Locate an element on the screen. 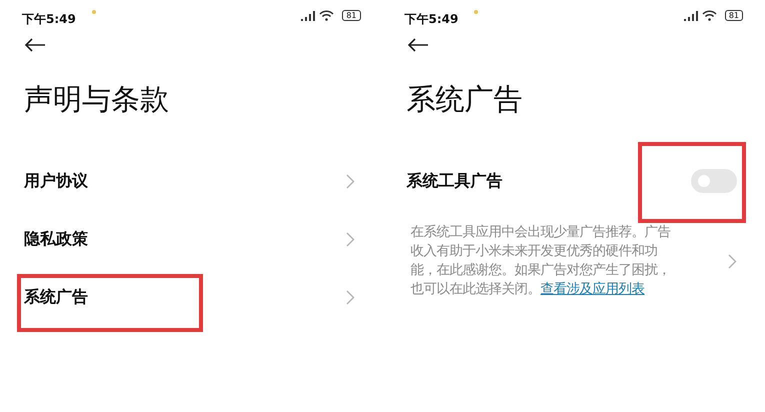 This screenshot has width=765, height=412. settings-row: 用户协议 is located at coordinates (191, 181).